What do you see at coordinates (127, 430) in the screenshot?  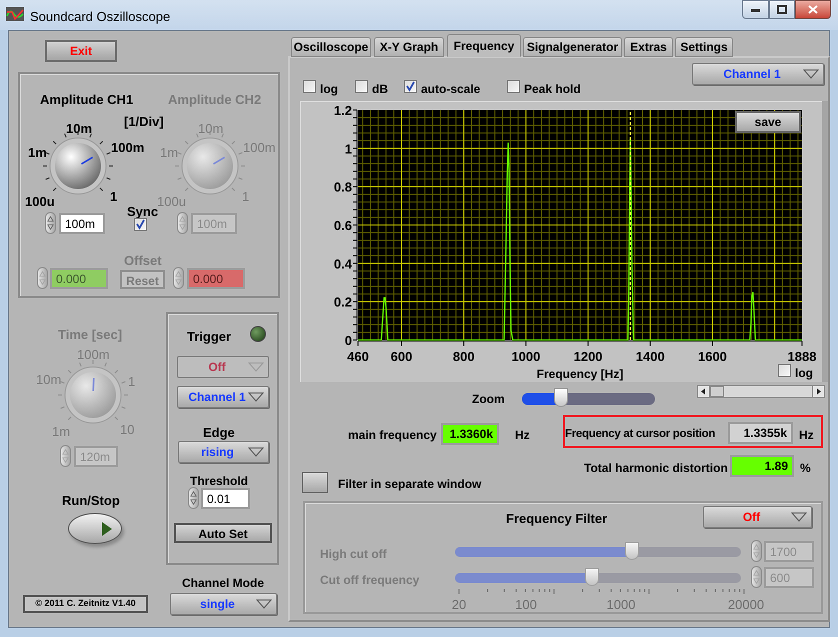 I see `scale-label: 10` at bounding box center [127, 430].